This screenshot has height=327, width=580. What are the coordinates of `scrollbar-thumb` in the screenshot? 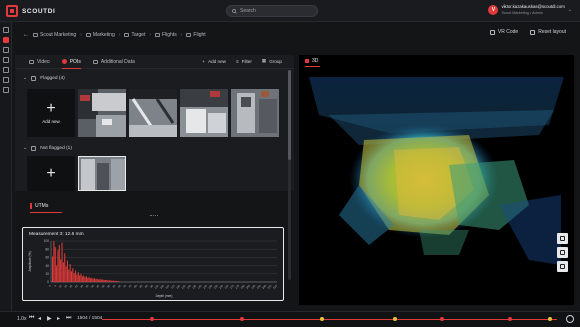 It's located at (289, 115).